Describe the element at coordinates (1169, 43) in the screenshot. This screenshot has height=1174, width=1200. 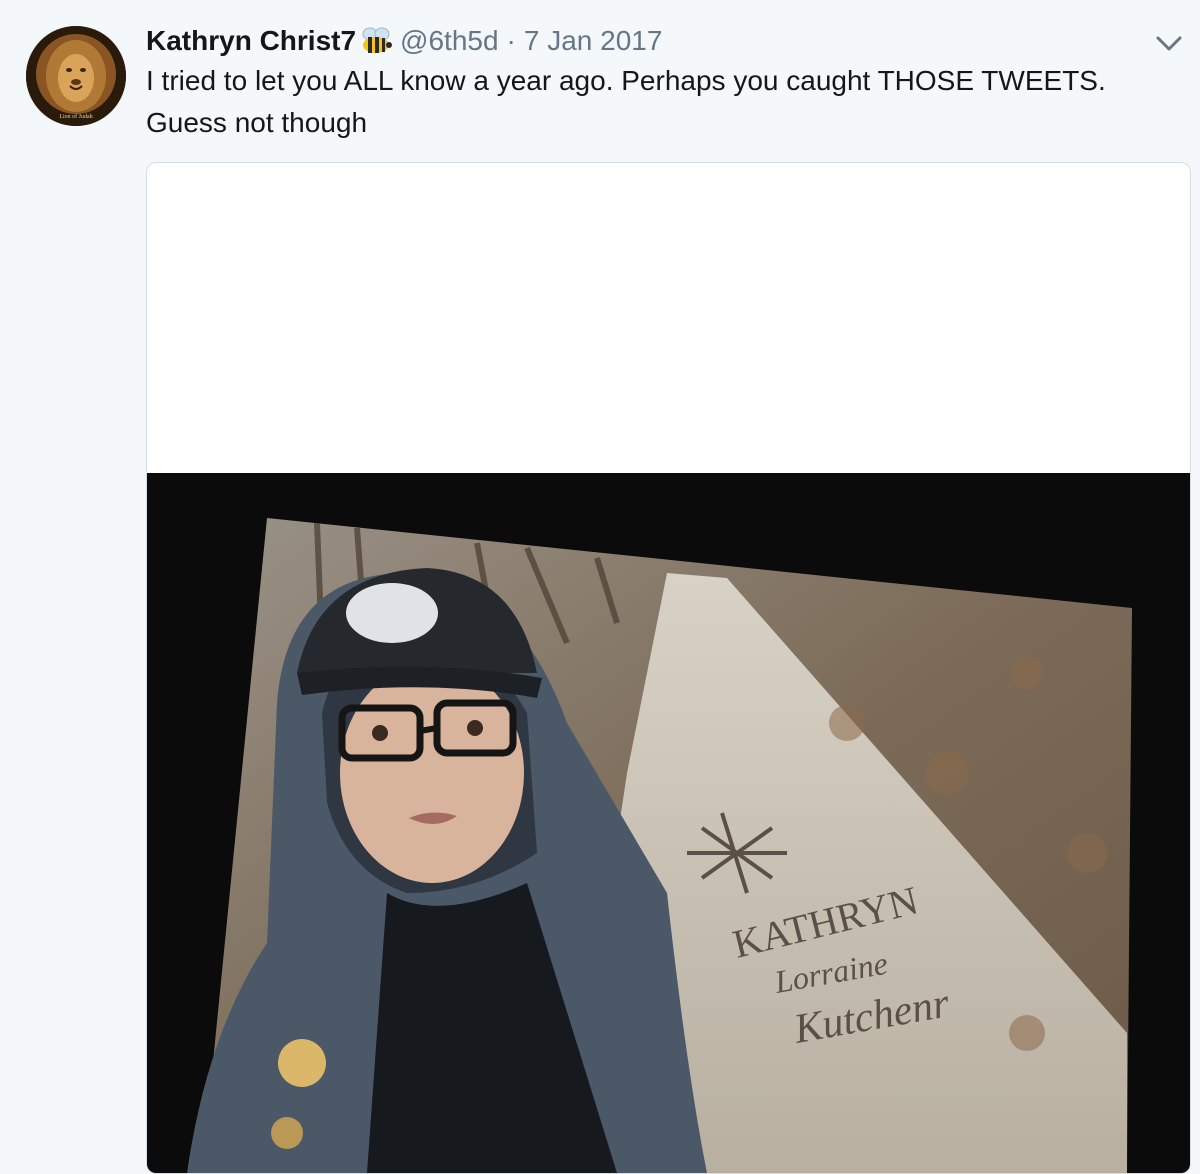
I see `chevron-down-icon` at that location.